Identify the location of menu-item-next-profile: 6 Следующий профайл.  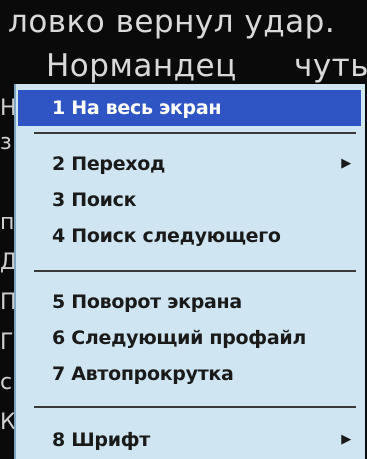
(188, 338).